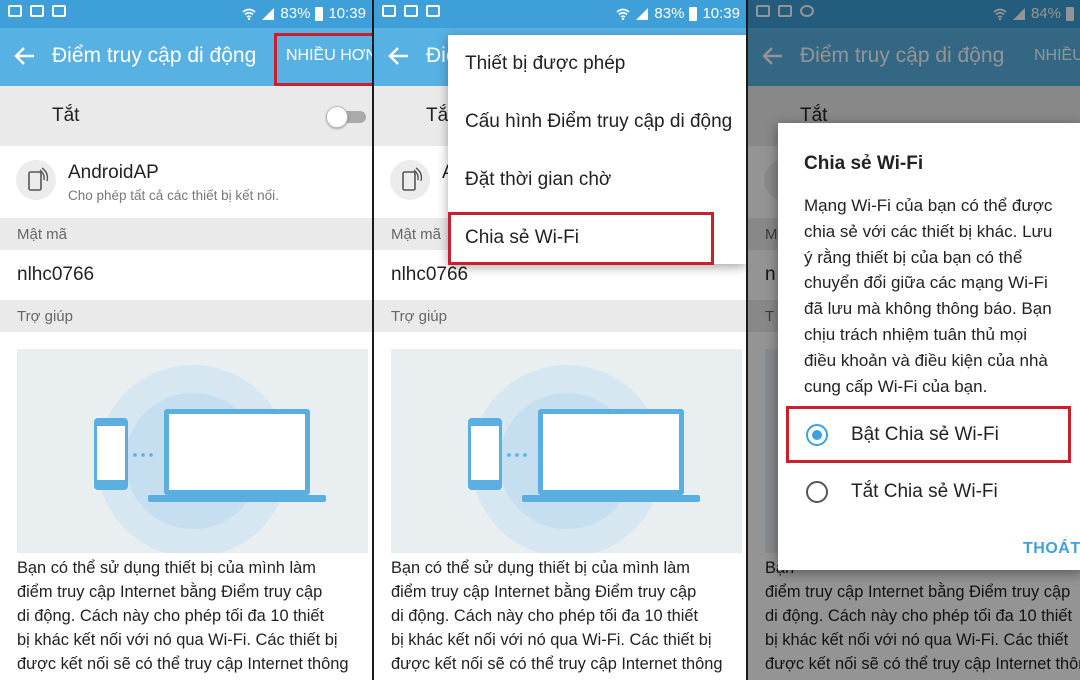  I want to click on dialog-title: Chia sẻ Wi-Fi, so click(864, 163).